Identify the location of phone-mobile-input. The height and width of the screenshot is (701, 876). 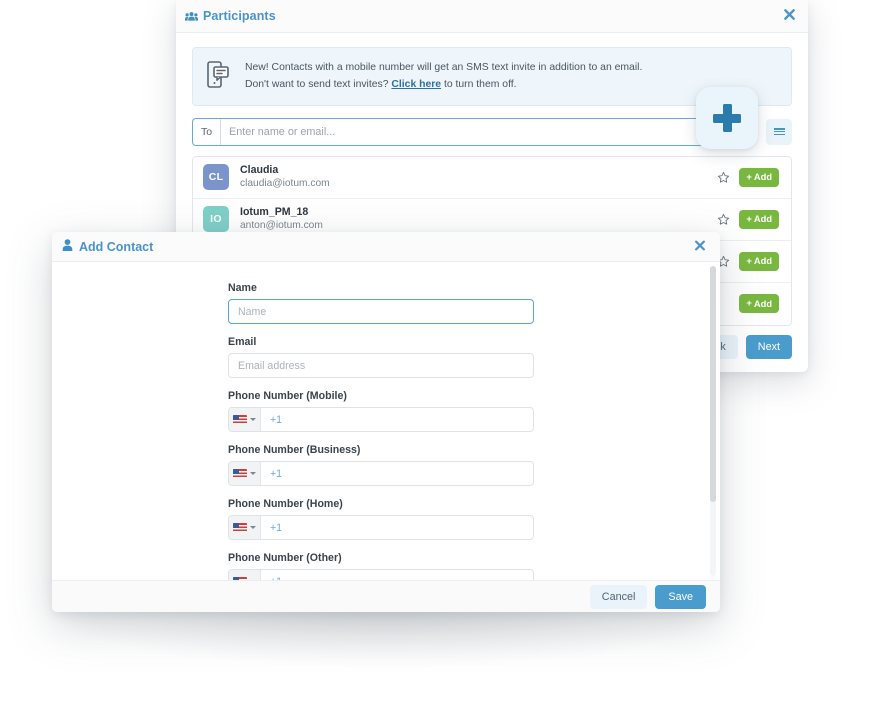
(397, 419).